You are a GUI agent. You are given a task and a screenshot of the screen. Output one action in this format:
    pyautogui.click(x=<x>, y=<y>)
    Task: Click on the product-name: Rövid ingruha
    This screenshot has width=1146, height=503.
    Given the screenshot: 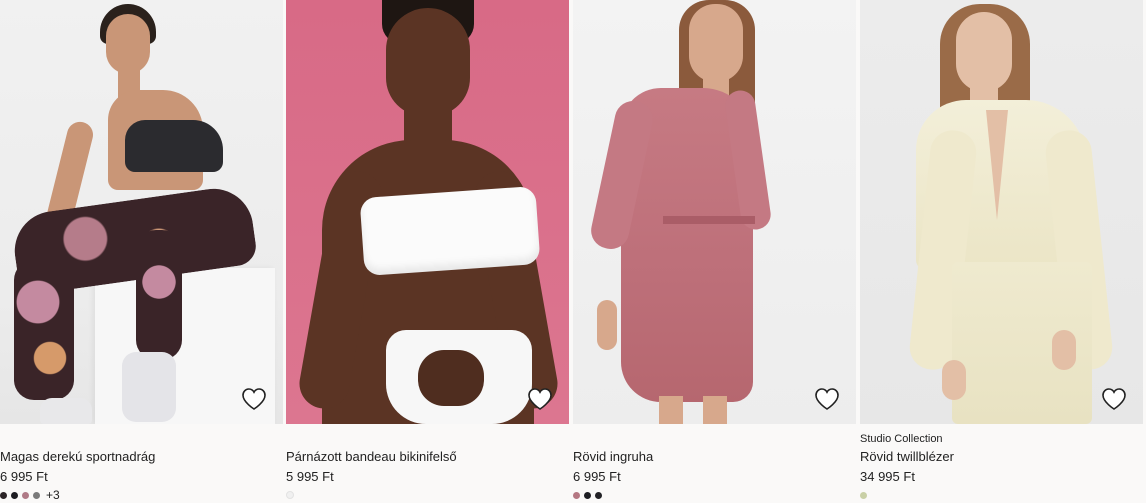 What is the action you would take?
    pyautogui.click(x=613, y=456)
    